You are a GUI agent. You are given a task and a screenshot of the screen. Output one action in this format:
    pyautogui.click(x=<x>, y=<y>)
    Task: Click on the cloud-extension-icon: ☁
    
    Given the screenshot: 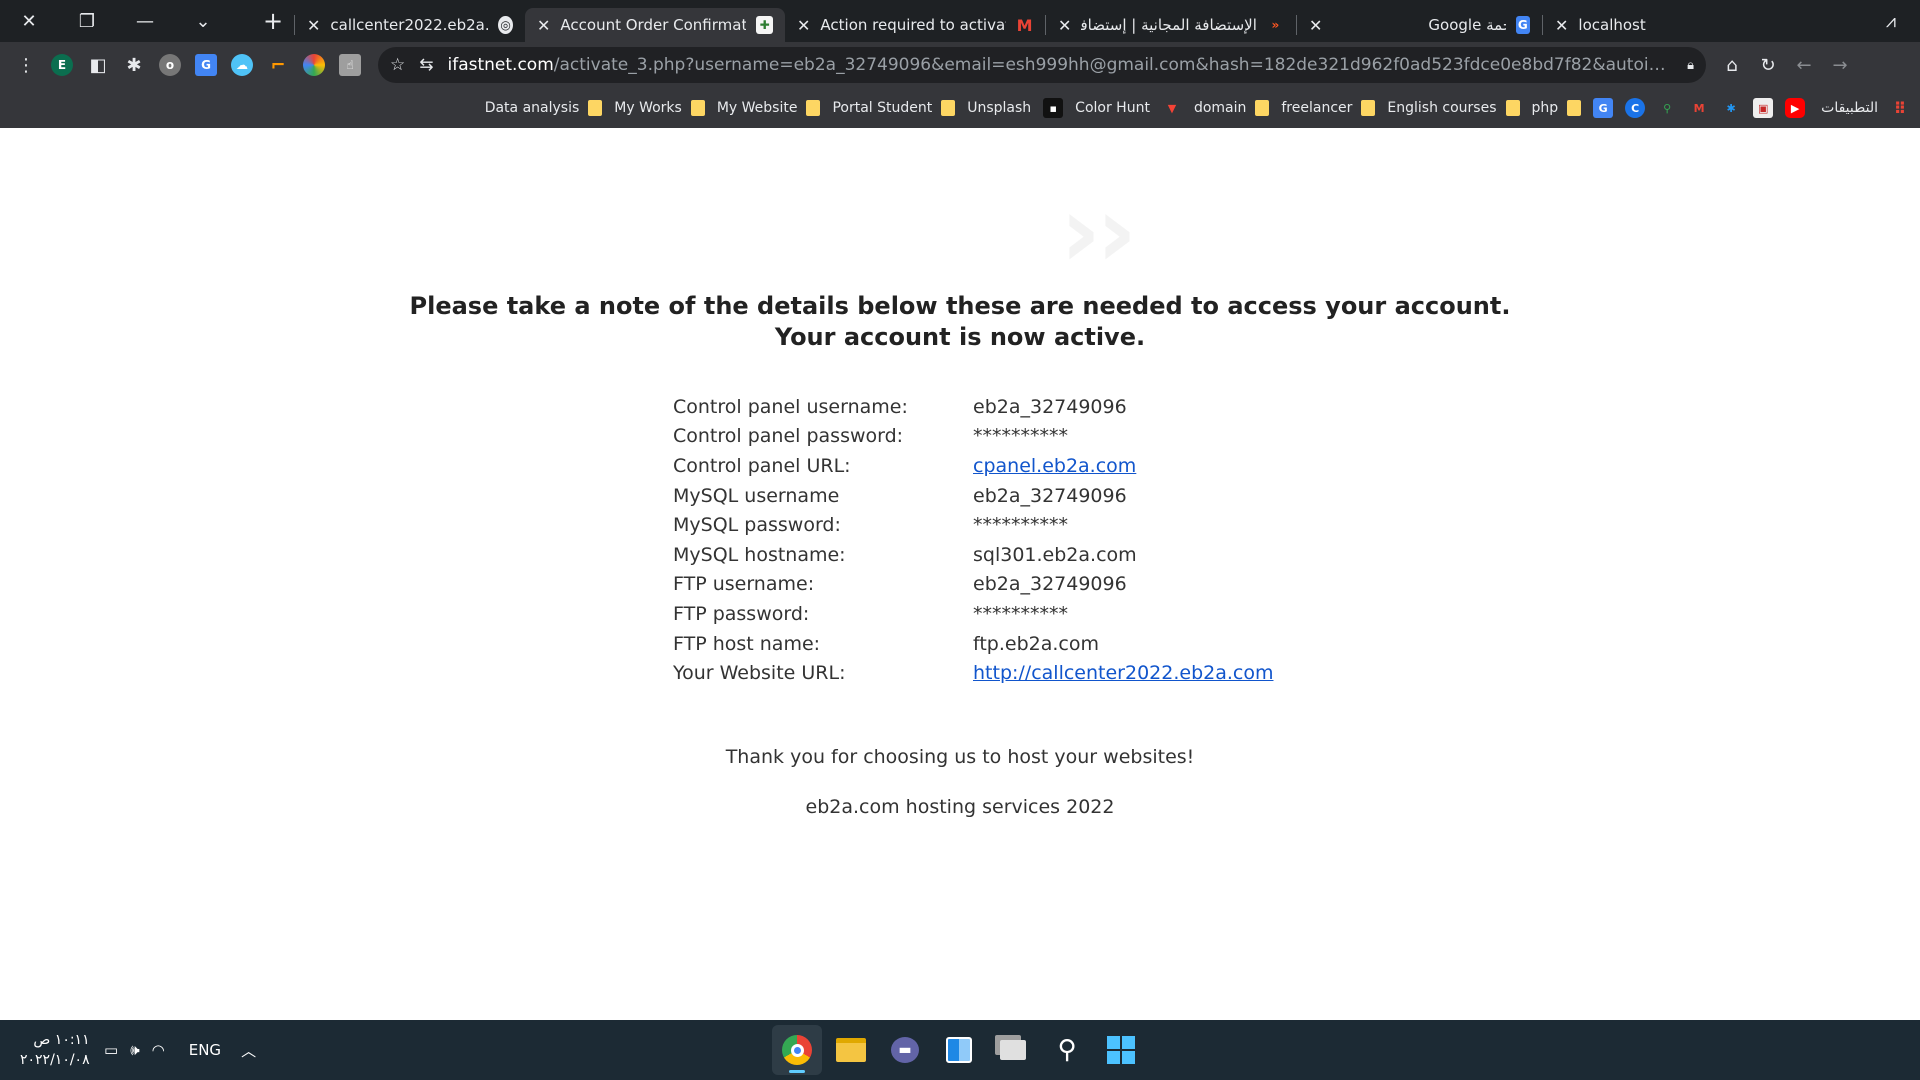 What is the action you would take?
    pyautogui.click(x=242, y=65)
    